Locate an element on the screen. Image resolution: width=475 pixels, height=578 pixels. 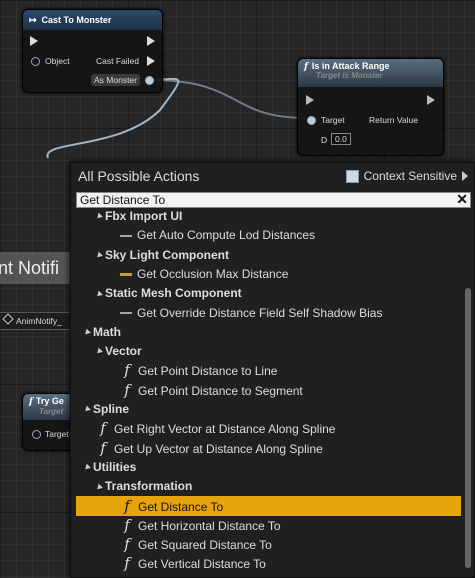
range-d-input: 0.0 is located at coordinates (341, 139).